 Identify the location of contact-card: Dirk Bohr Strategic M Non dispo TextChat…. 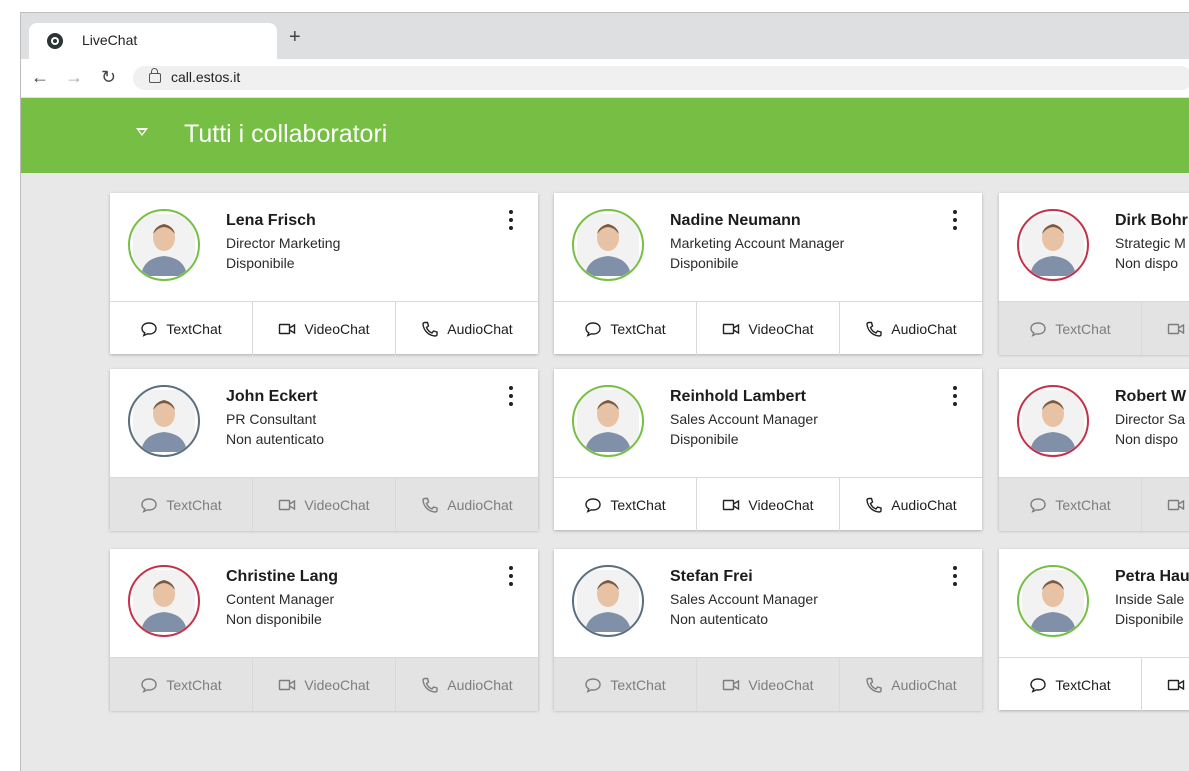
(1094, 274).